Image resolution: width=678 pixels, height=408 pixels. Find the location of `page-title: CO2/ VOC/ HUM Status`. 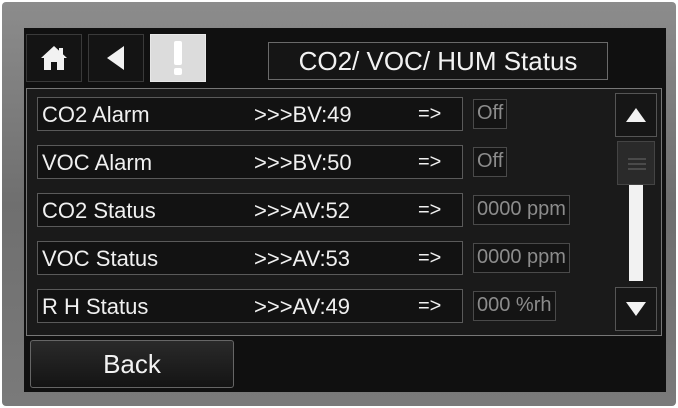

page-title: CO2/ VOC/ HUM Status is located at coordinates (438, 61).